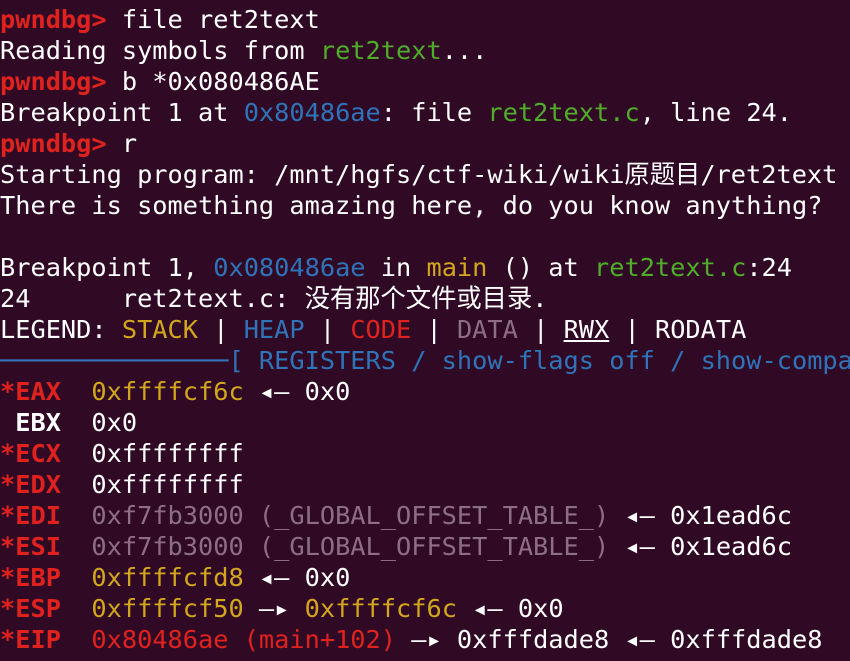 This screenshot has width=850, height=661. I want to click on terminal-text-segment: STACK, so click(159, 329).